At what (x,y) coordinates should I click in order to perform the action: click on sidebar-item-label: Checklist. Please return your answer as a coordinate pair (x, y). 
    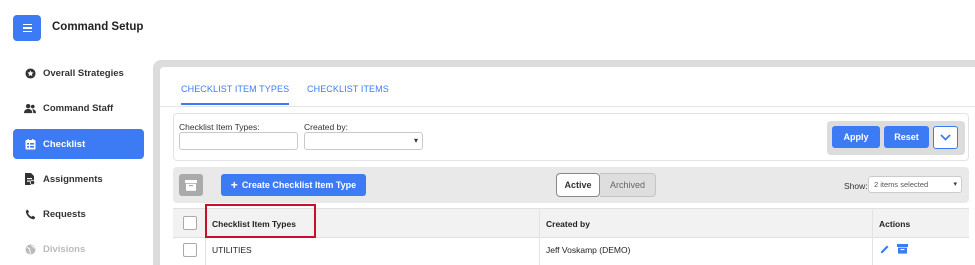
    Looking at the image, I should click on (64, 144).